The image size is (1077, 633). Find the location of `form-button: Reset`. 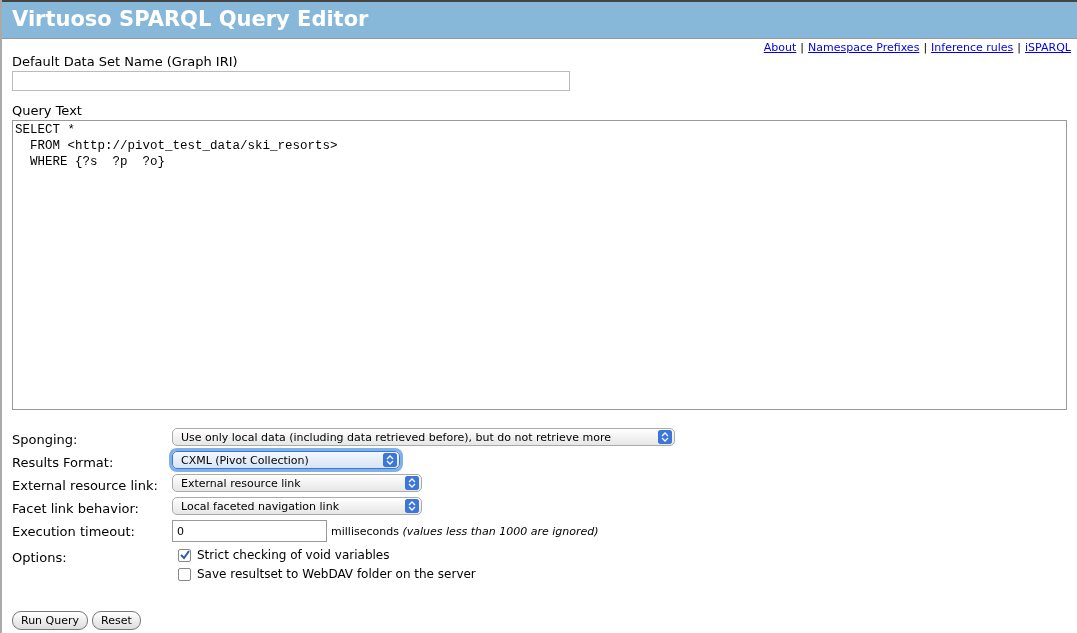

form-button: Reset is located at coordinates (116, 620).